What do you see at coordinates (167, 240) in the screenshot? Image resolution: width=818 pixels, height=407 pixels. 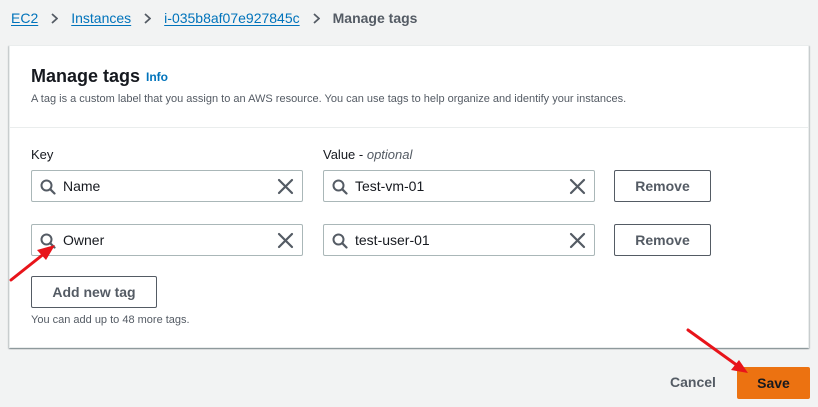 I see `tag-key-input: Owner` at bounding box center [167, 240].